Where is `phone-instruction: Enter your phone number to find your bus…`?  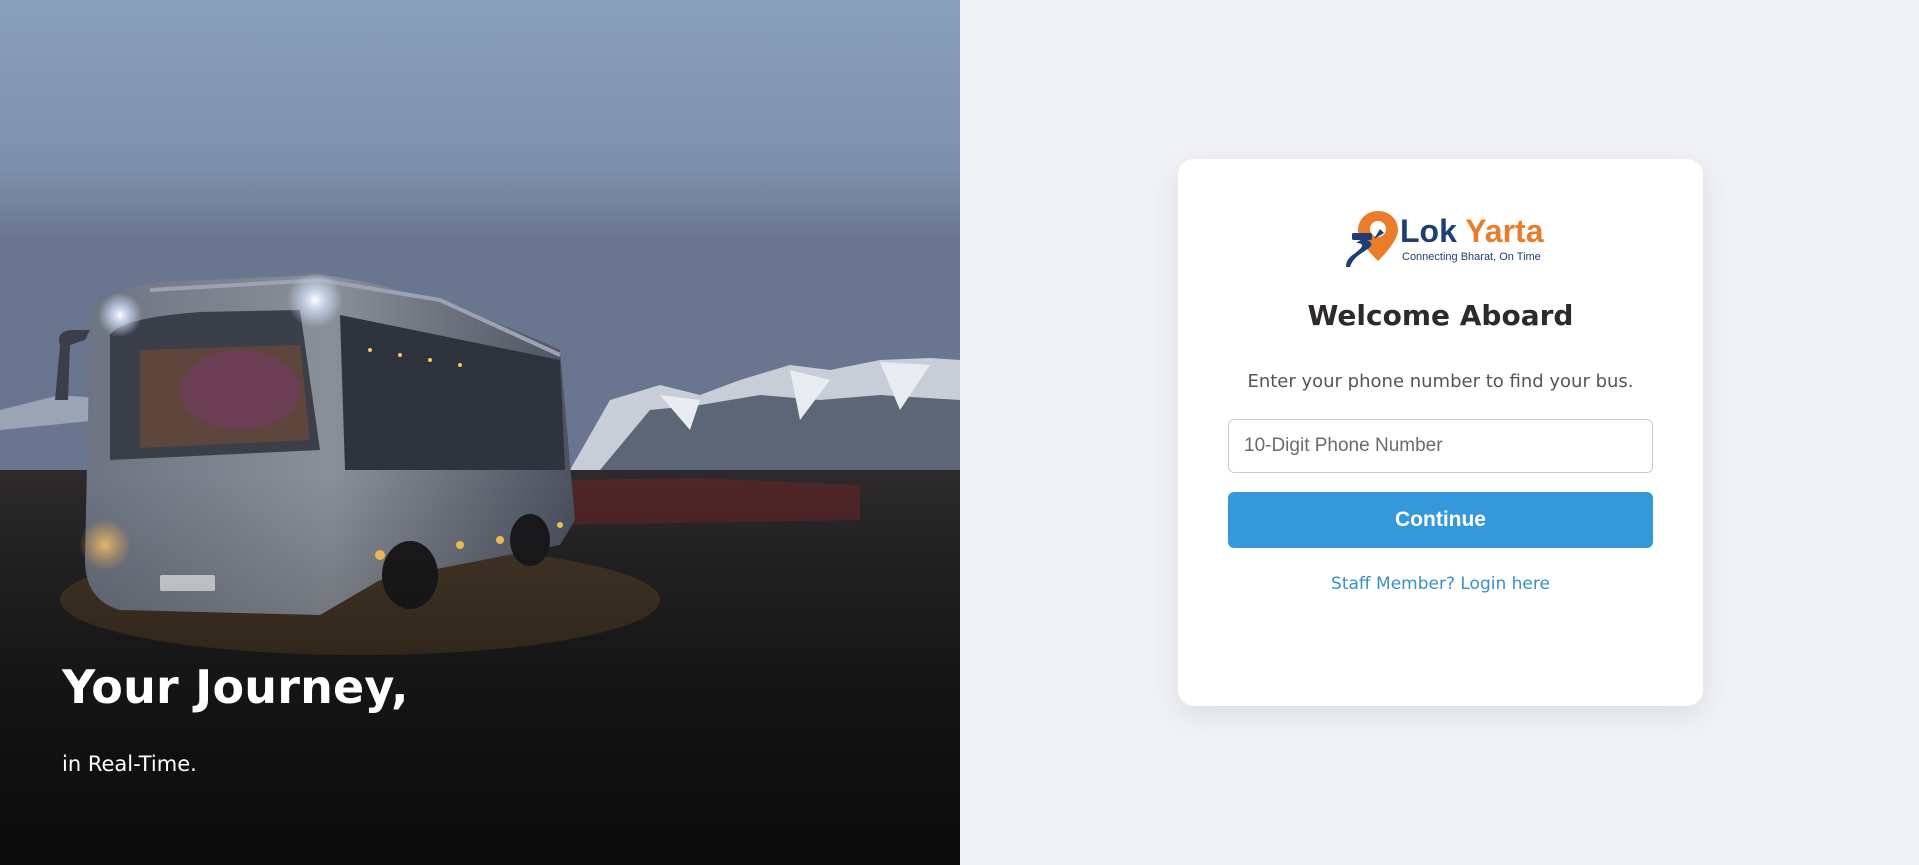
phone-instruction: Enter your phone number to find your bus… is located at coordinates (1440, 381).